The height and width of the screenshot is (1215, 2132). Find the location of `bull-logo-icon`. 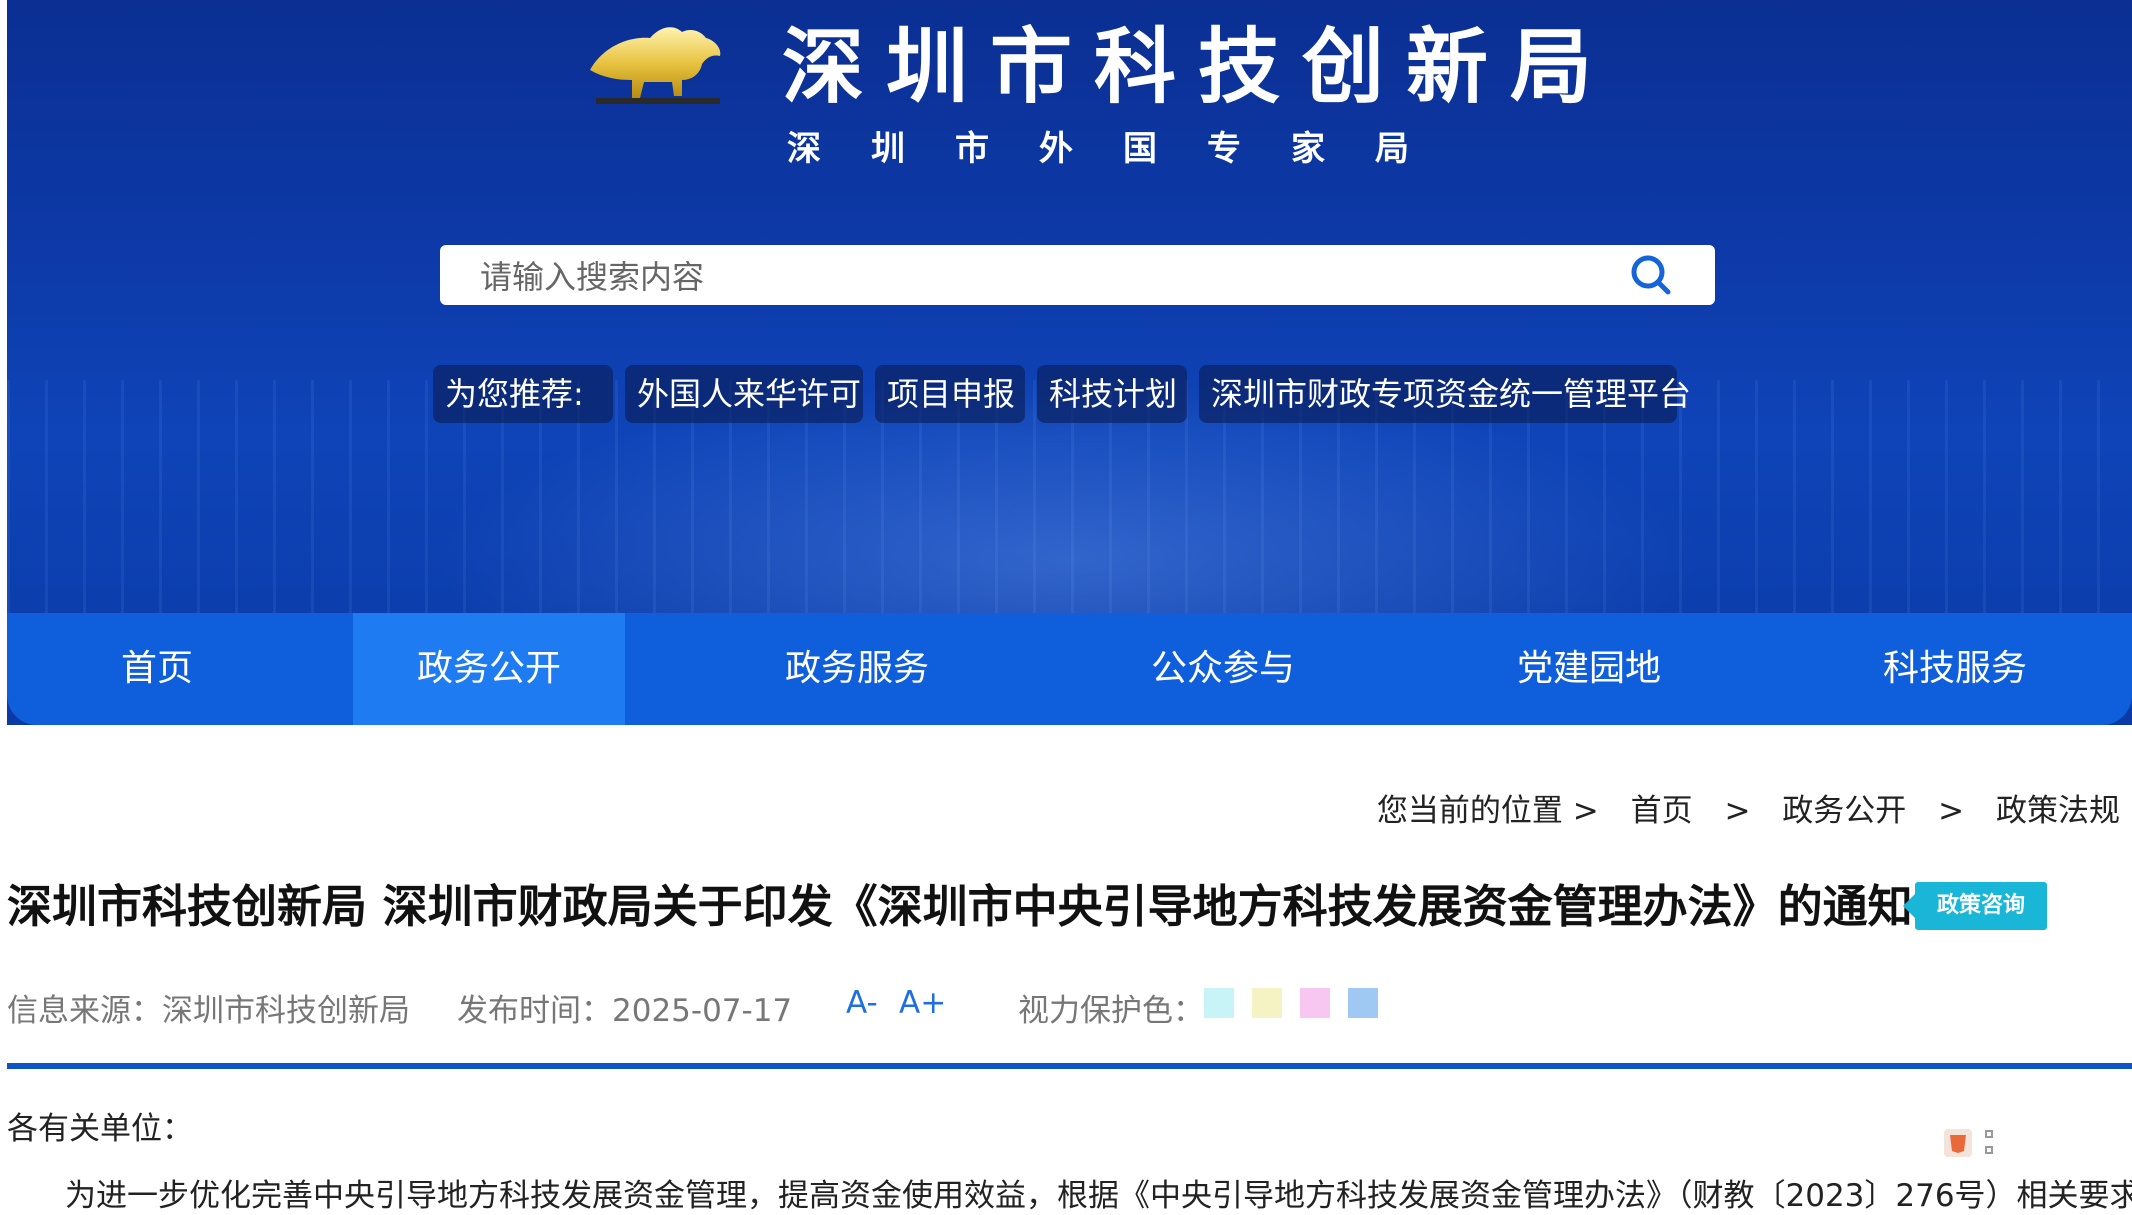

bull-logo-icon is located at coordinates (655, 65).